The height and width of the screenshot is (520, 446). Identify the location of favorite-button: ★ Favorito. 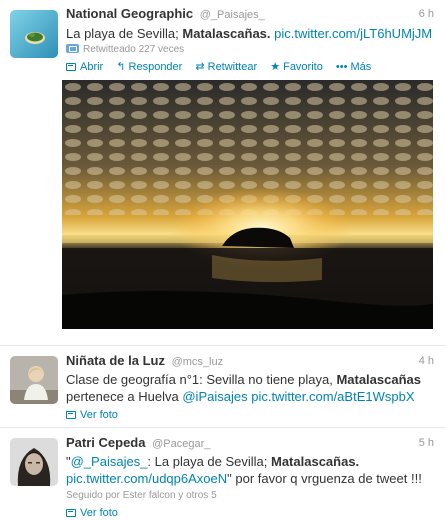
(296, 67).